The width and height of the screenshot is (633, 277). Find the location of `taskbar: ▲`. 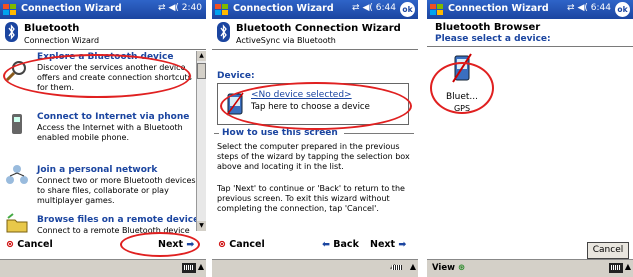

taskbar: ▲ is located at coordinates (103, 268).